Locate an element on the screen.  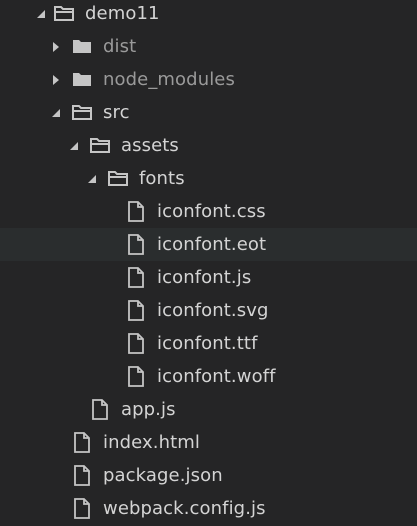
tree-item-label: iconfont.woff is located at coordinates (216, 376).